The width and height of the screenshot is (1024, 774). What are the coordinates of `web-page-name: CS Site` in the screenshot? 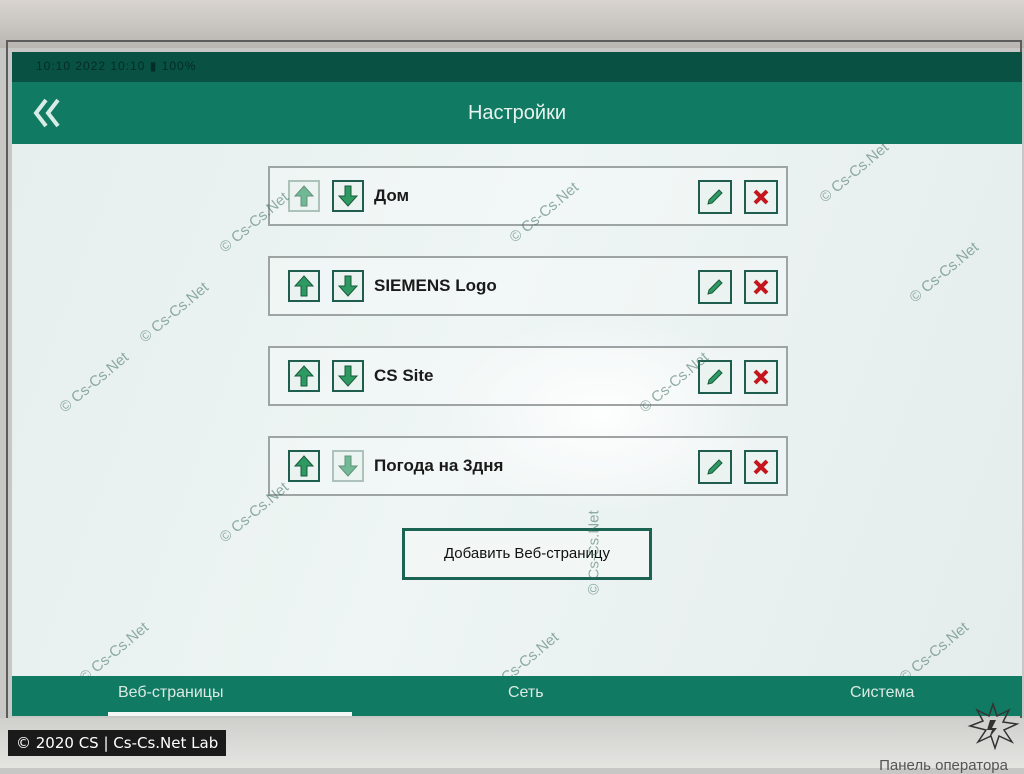 It's located at (404, 375).